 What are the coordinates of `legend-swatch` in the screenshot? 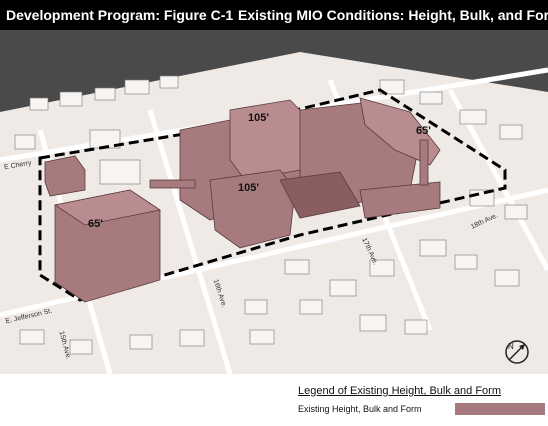 It's located at (500, 409).